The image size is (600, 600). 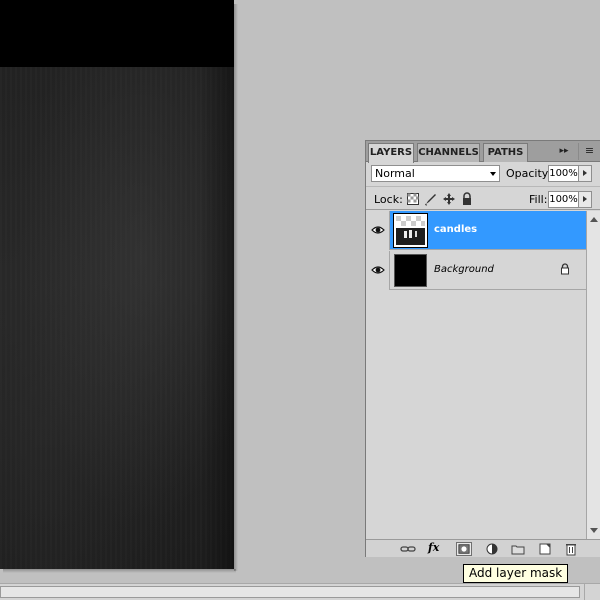 What do you see at coordinates (594, 530) in the screenshot?
I see `scroll-down-icon` at bounding box center [594, 530].